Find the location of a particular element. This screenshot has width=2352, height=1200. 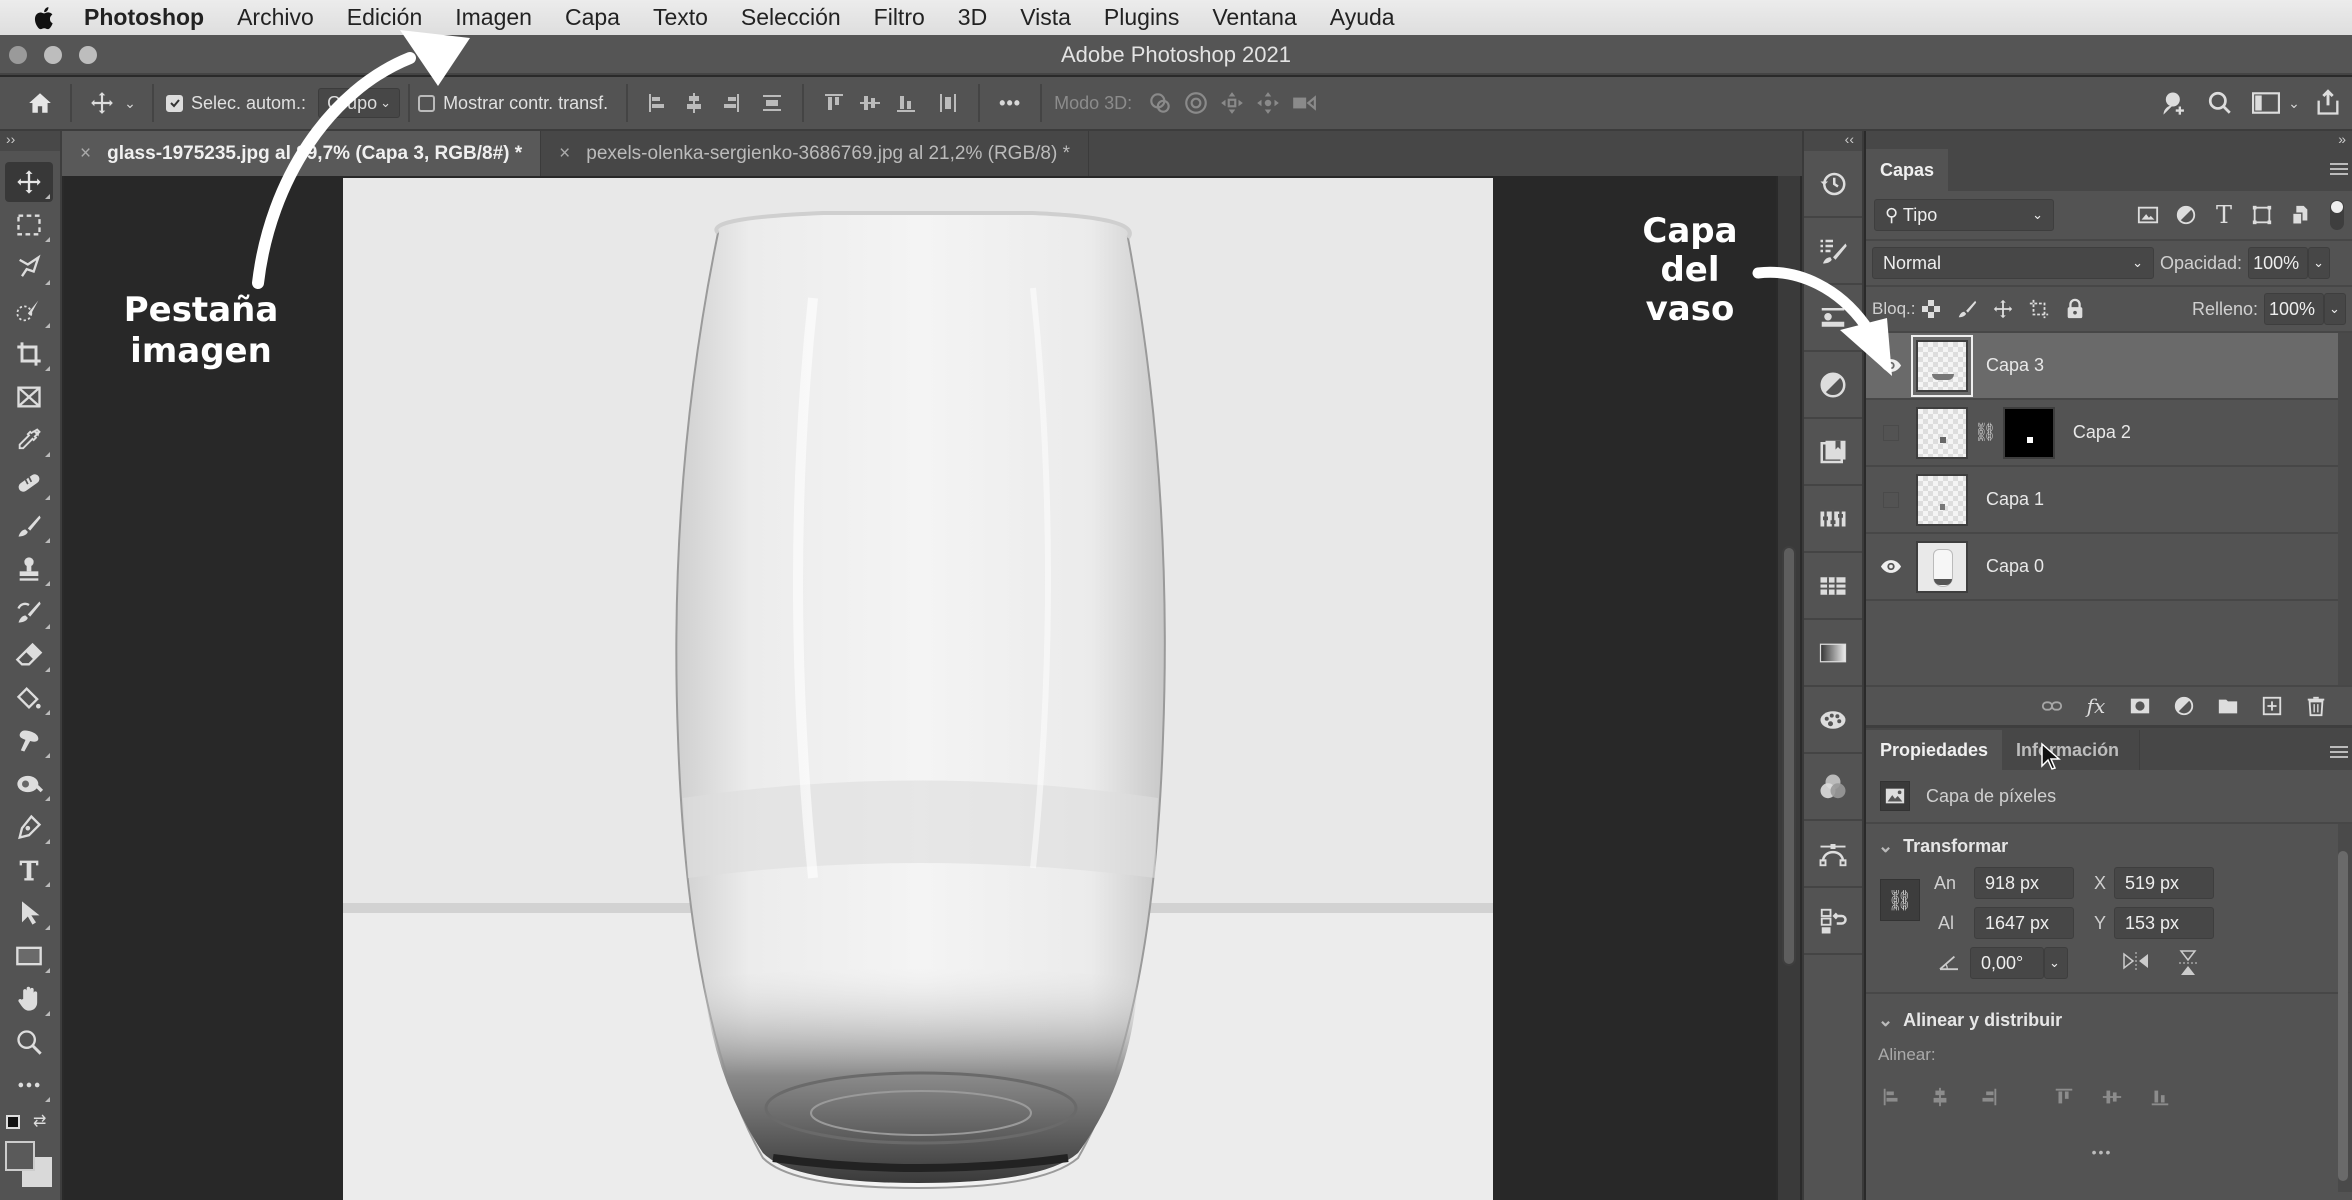

home-icon is located at coordinates (40, 103).